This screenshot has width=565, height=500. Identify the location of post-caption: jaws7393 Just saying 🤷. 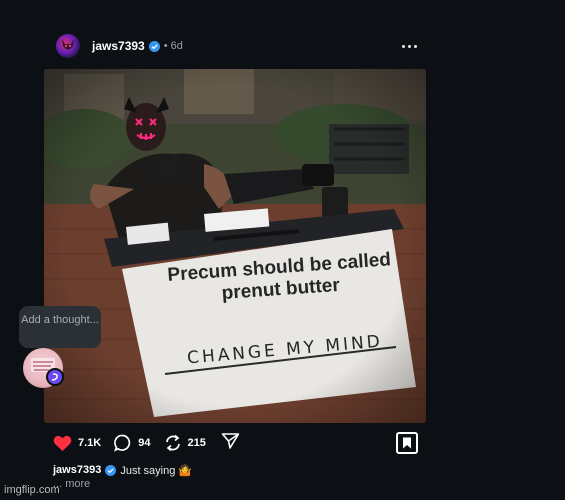
(122, 470).